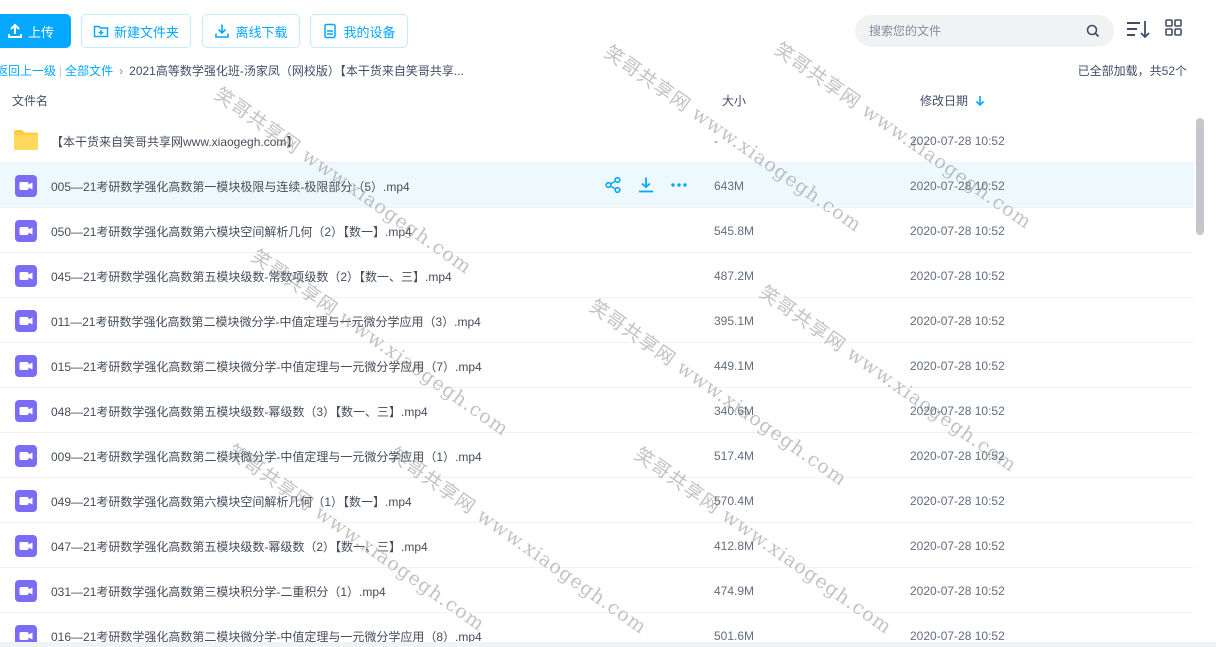 Image resolution: width=1216 pixels, height=647 pixels. Describe the element at coordinates (734, 456) in the screenshot. I see `file-size: 517.4M` at that location.